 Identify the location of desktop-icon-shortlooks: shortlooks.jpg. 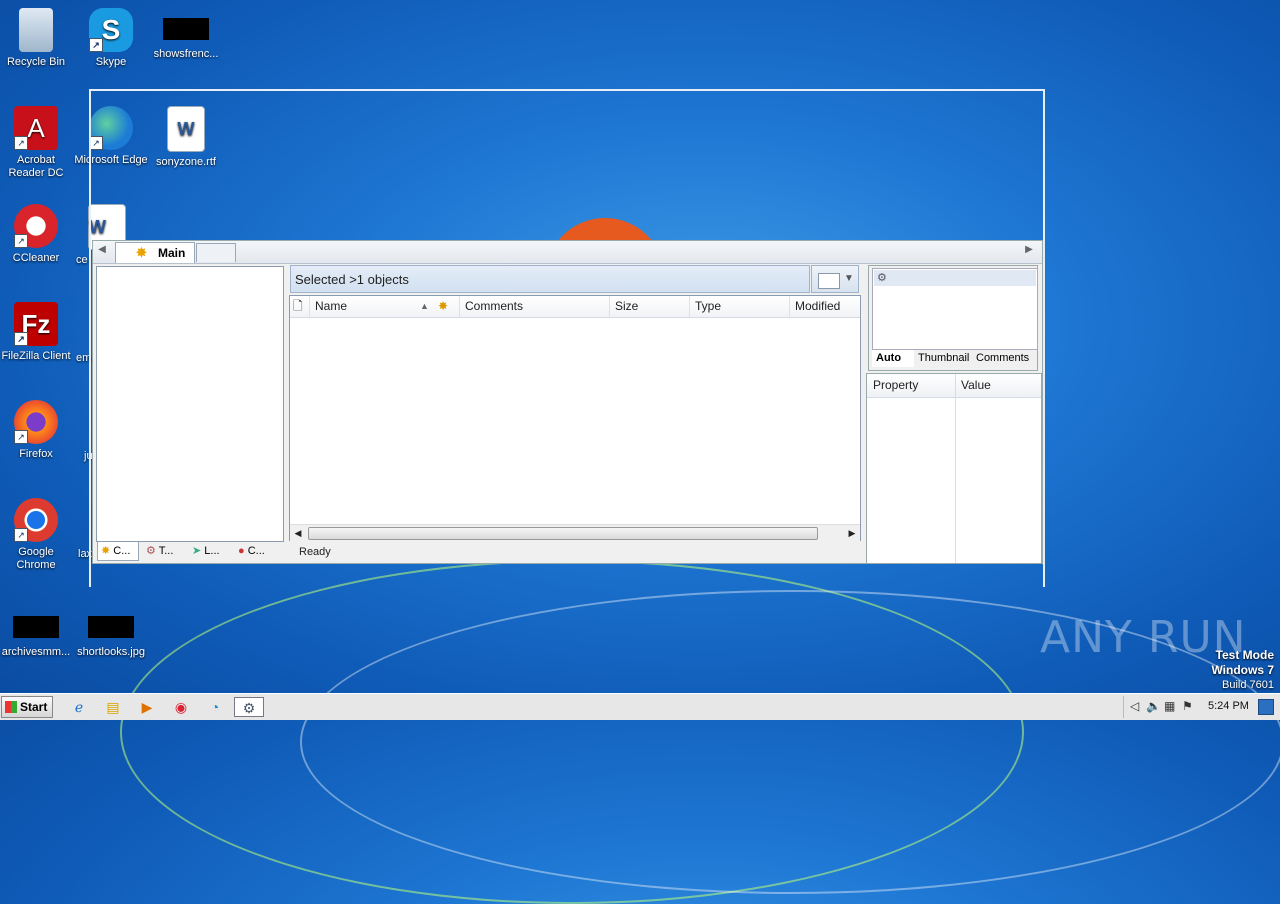
(111, 632).